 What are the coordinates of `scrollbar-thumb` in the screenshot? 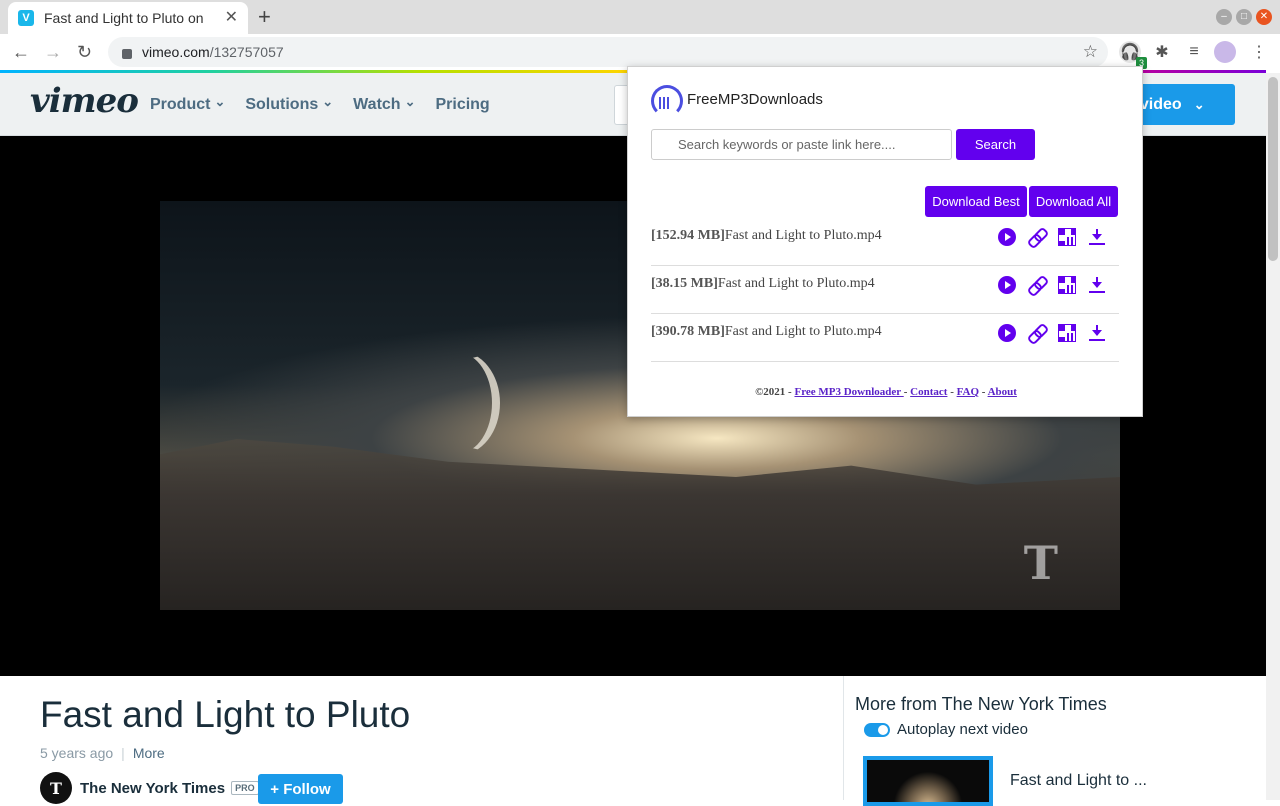 It's located at (1273, 169).